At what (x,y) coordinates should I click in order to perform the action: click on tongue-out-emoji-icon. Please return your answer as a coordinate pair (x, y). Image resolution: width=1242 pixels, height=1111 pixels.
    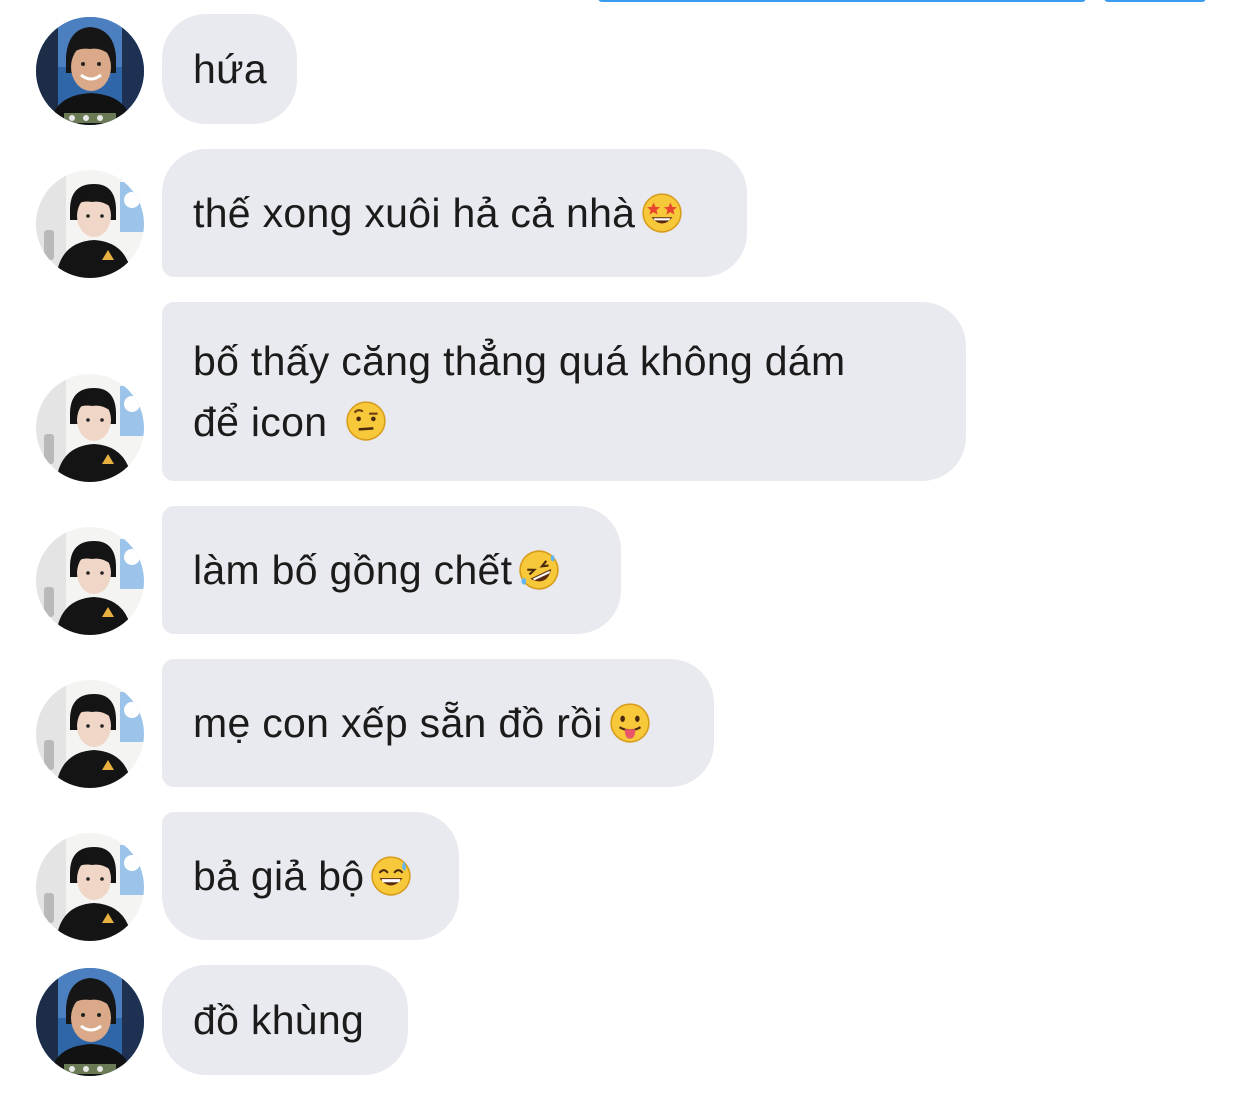
    Looking at the image, I should click on (630, 723).